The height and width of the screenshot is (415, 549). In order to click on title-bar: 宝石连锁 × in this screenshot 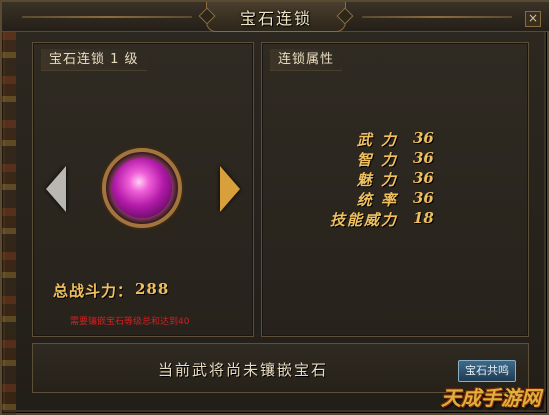, I will do `click(275, 17)`.